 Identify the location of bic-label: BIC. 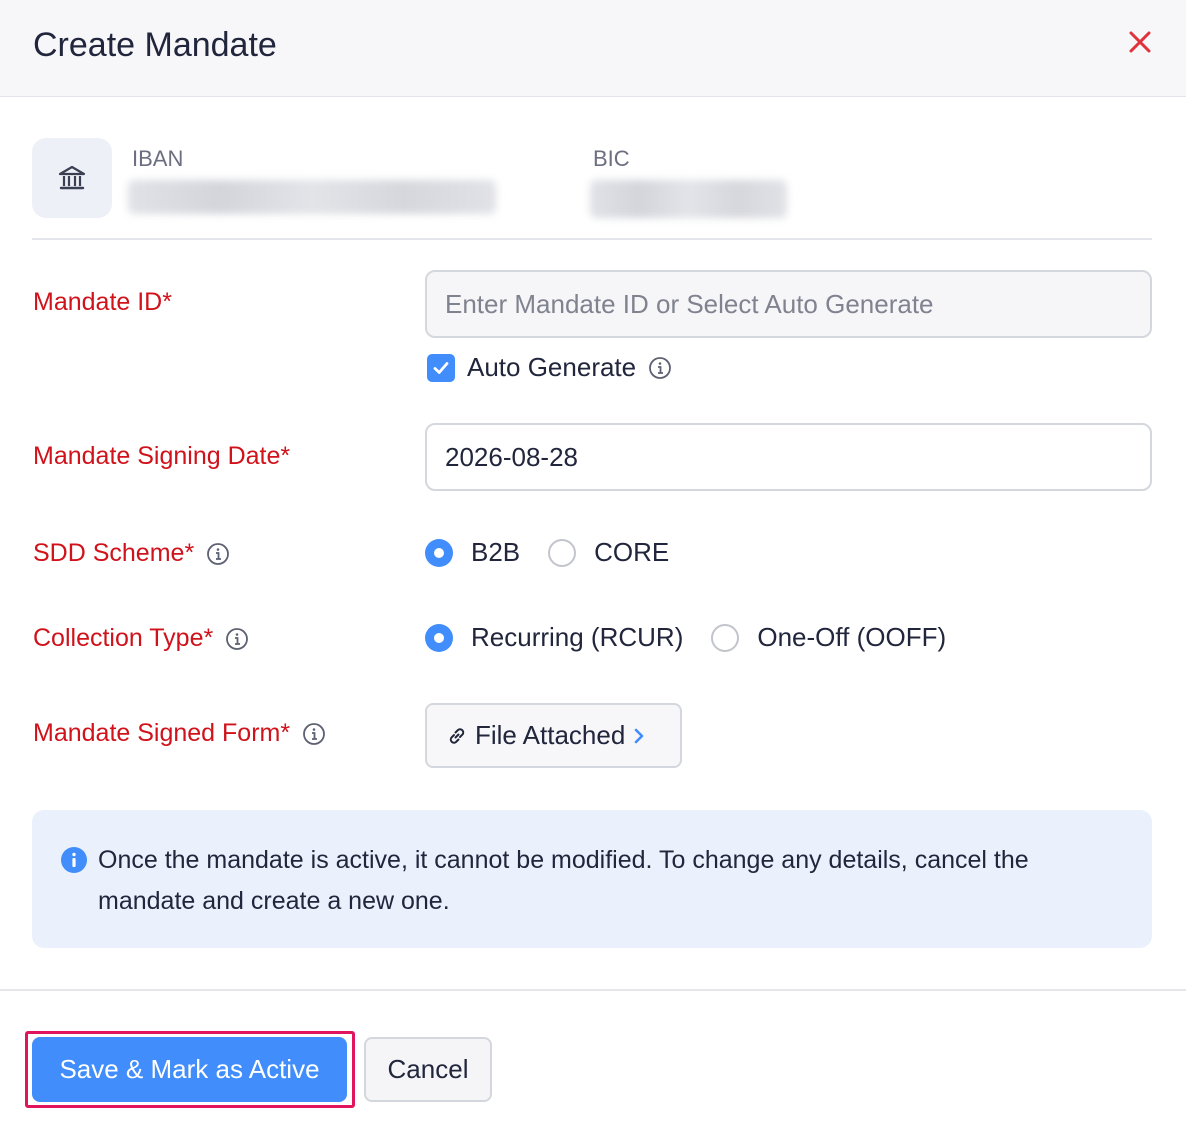
(611, 158).